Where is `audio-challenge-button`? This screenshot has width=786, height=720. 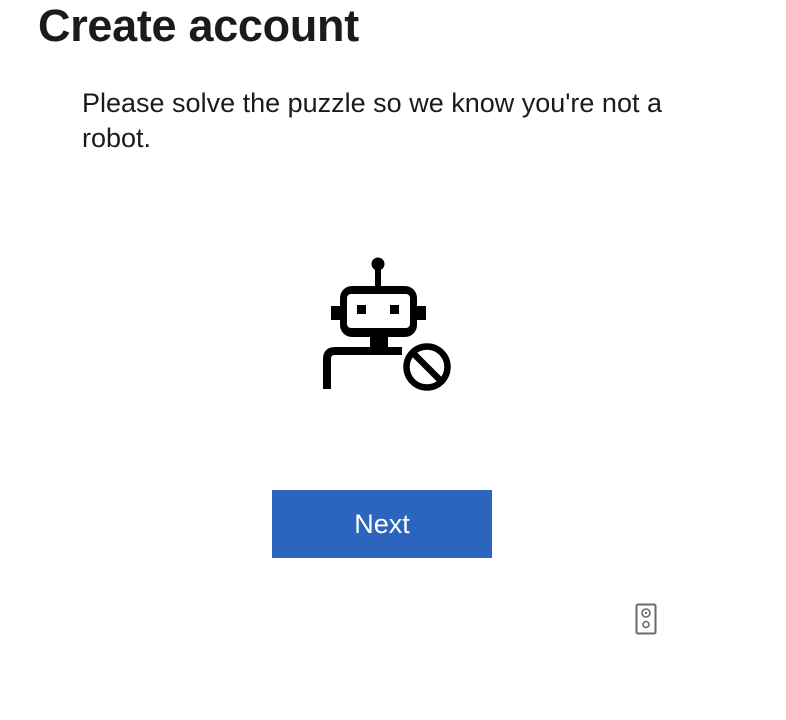 audio-challenge-button is located at coordinates (646, 619).